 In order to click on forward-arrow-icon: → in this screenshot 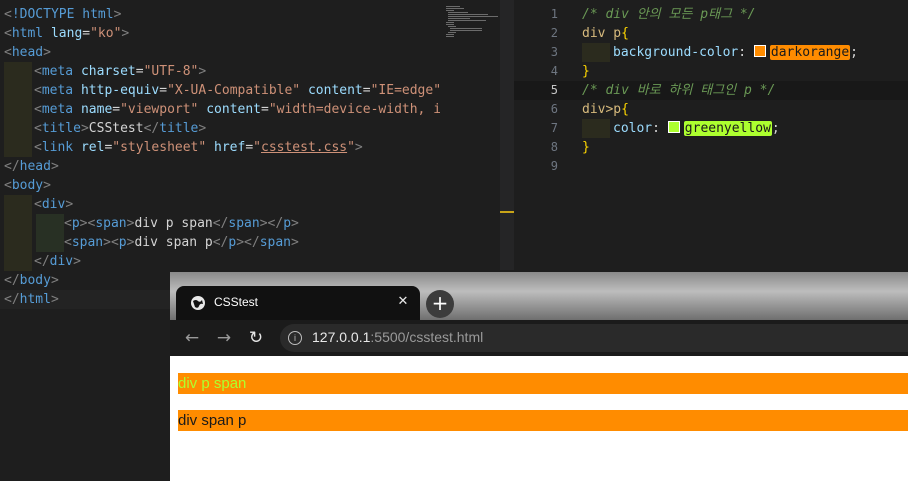, I will do `click(224, 338)`.